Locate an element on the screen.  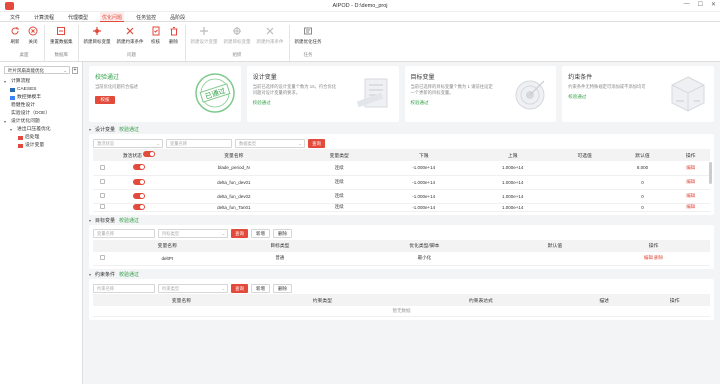
tree-item-optimization: ▾ 设计优化问题 is located at coordinates (41, 122).